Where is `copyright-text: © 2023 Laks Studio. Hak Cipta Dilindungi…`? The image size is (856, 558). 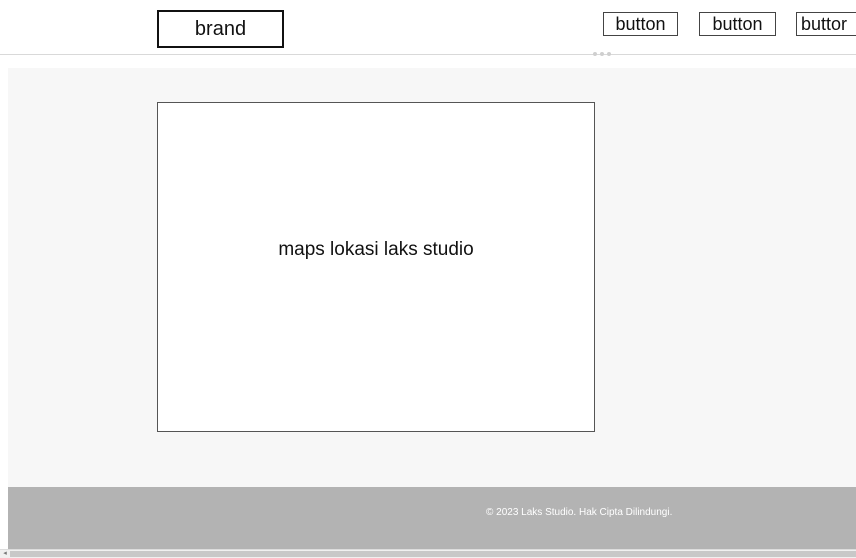 copyright-text: © 2023 Laks Studio. Hak Cipta Dilindungi… is located at coordinates (579, 512).